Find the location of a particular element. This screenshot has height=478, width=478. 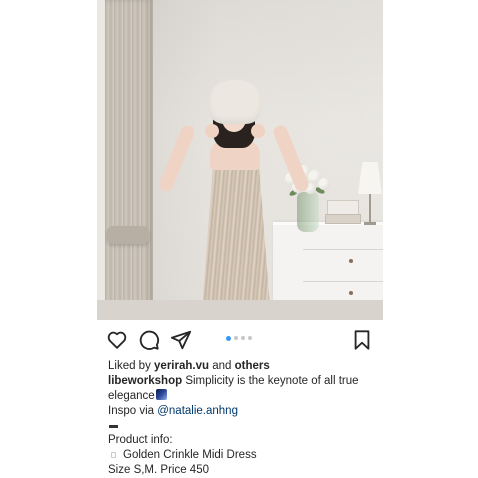

caption-text: Simplicity is the keynote of all true is located at coordinates (270, 381).